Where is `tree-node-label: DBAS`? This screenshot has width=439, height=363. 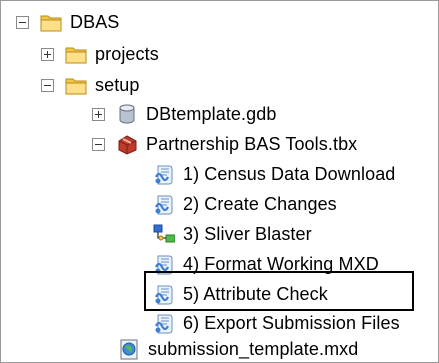
tree-node-label: DBAS is located at coordinates (95, 22).